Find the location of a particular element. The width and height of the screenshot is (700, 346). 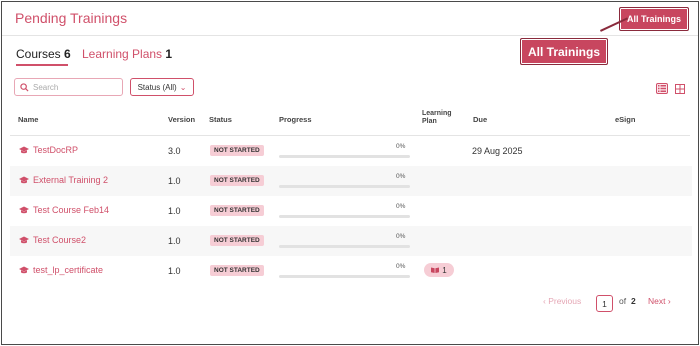

course-name: test_lp_certificate is located at coordinates (68, 270).